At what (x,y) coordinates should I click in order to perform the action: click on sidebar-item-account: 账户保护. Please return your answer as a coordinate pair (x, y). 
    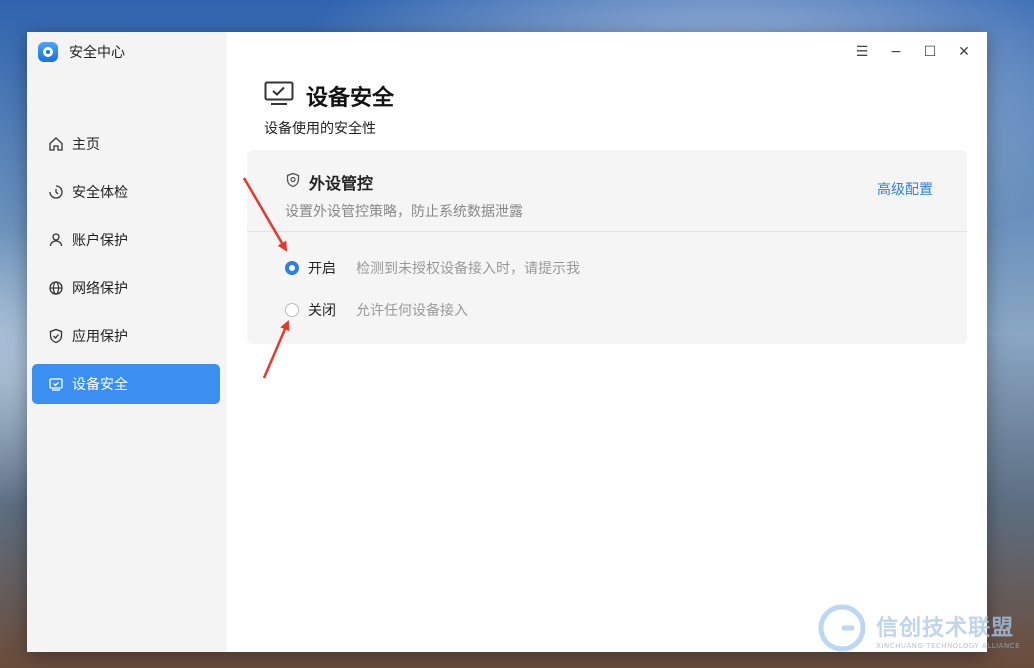
    Looking at the image, I should click on (126, 240).